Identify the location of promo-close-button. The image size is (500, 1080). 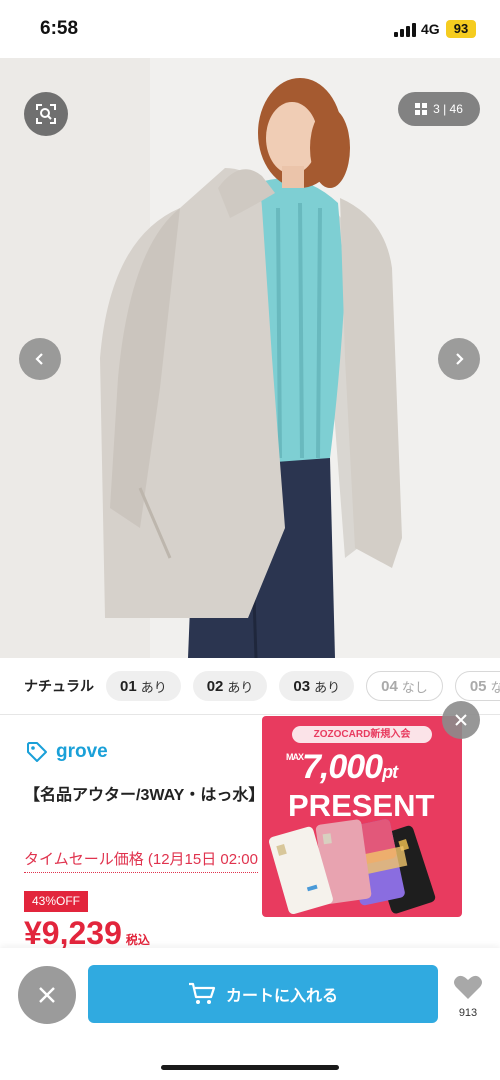
(461, 720).